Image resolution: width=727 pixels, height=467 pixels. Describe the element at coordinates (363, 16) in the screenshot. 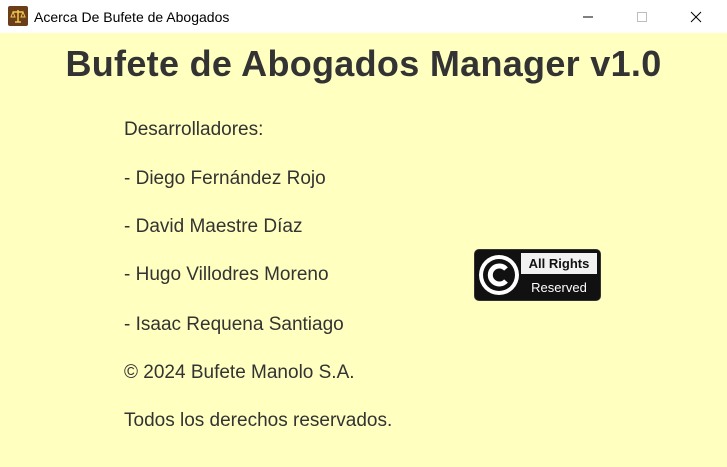

I see `title-bar: Acerca De Bufete de Abogados` at that location.